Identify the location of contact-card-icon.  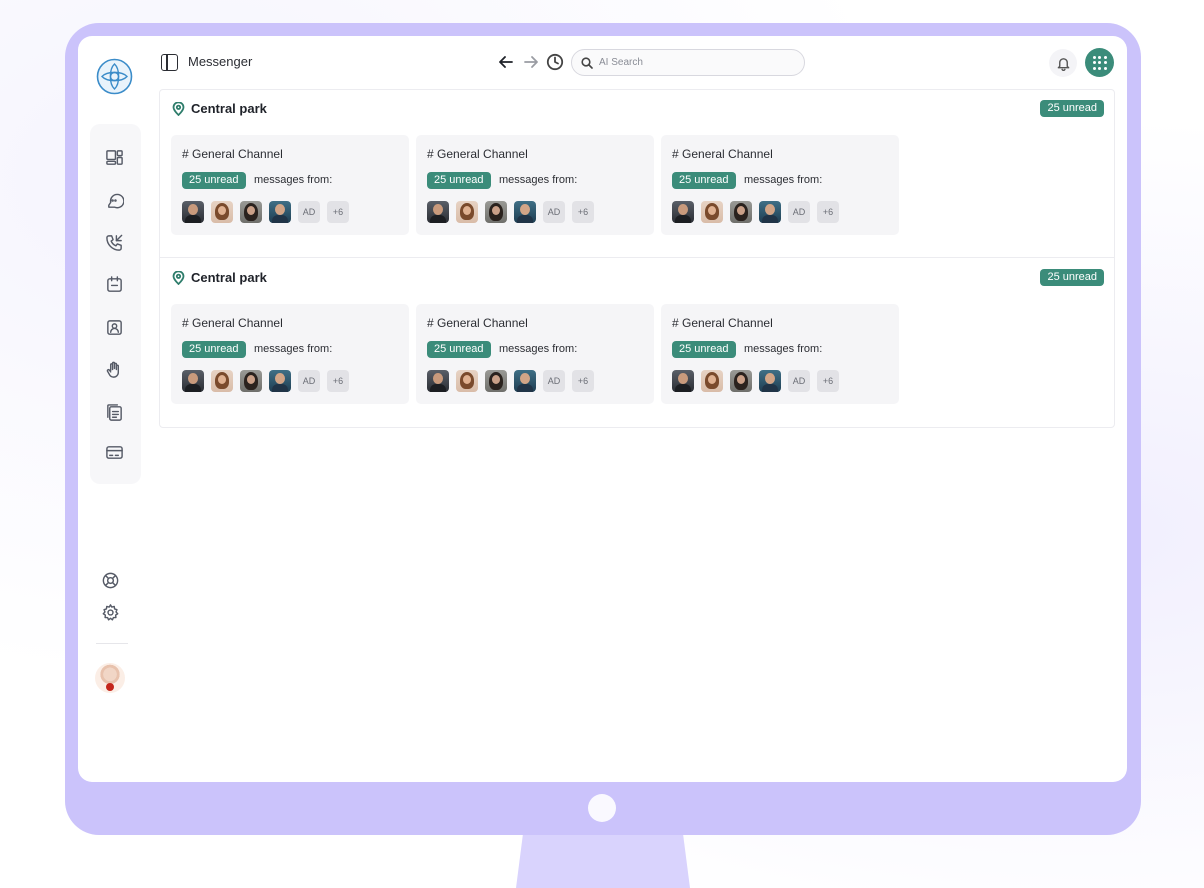
(114, 327).